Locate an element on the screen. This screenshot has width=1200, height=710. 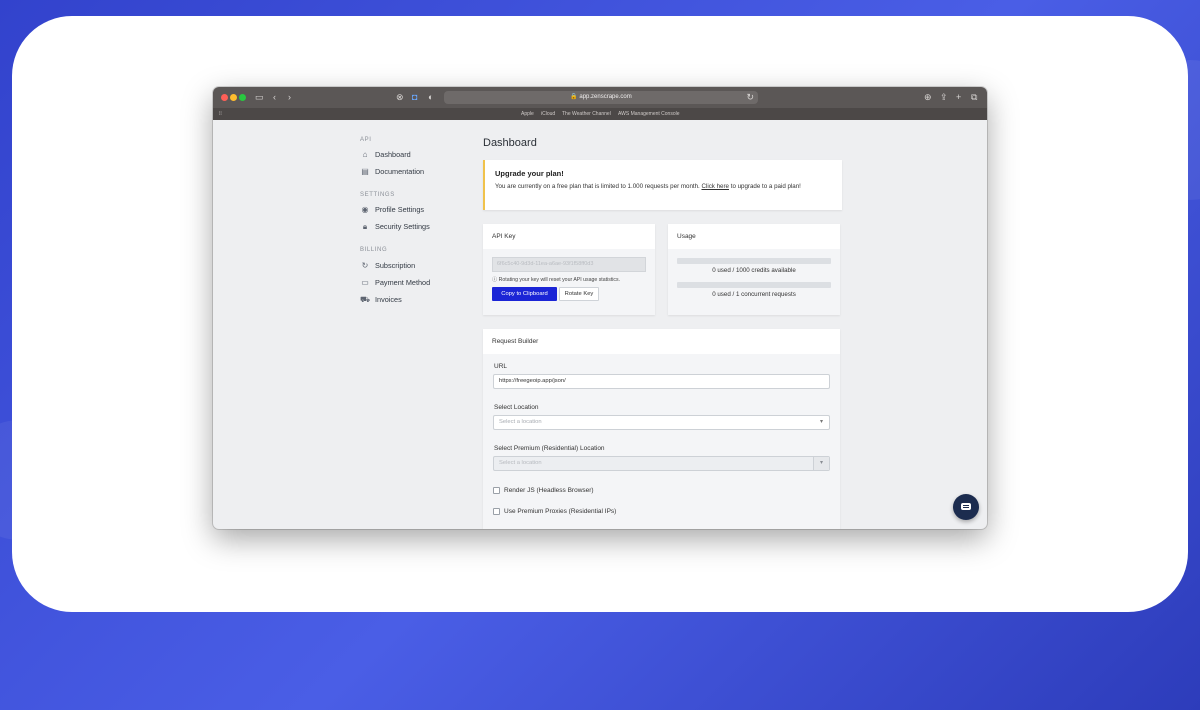
api-key-header: API Key is located at coordinates (504, 236).